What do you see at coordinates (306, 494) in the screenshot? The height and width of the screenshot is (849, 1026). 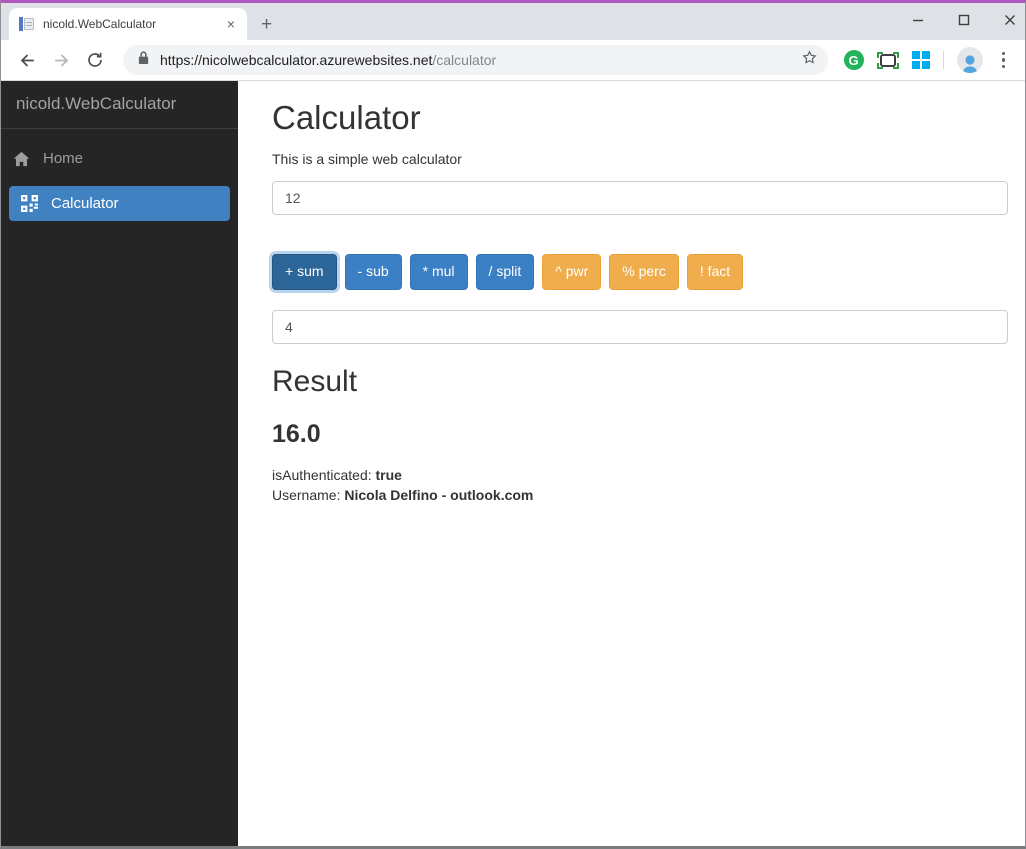 I see `username-label: Username:` at bounding box center [306, 494].